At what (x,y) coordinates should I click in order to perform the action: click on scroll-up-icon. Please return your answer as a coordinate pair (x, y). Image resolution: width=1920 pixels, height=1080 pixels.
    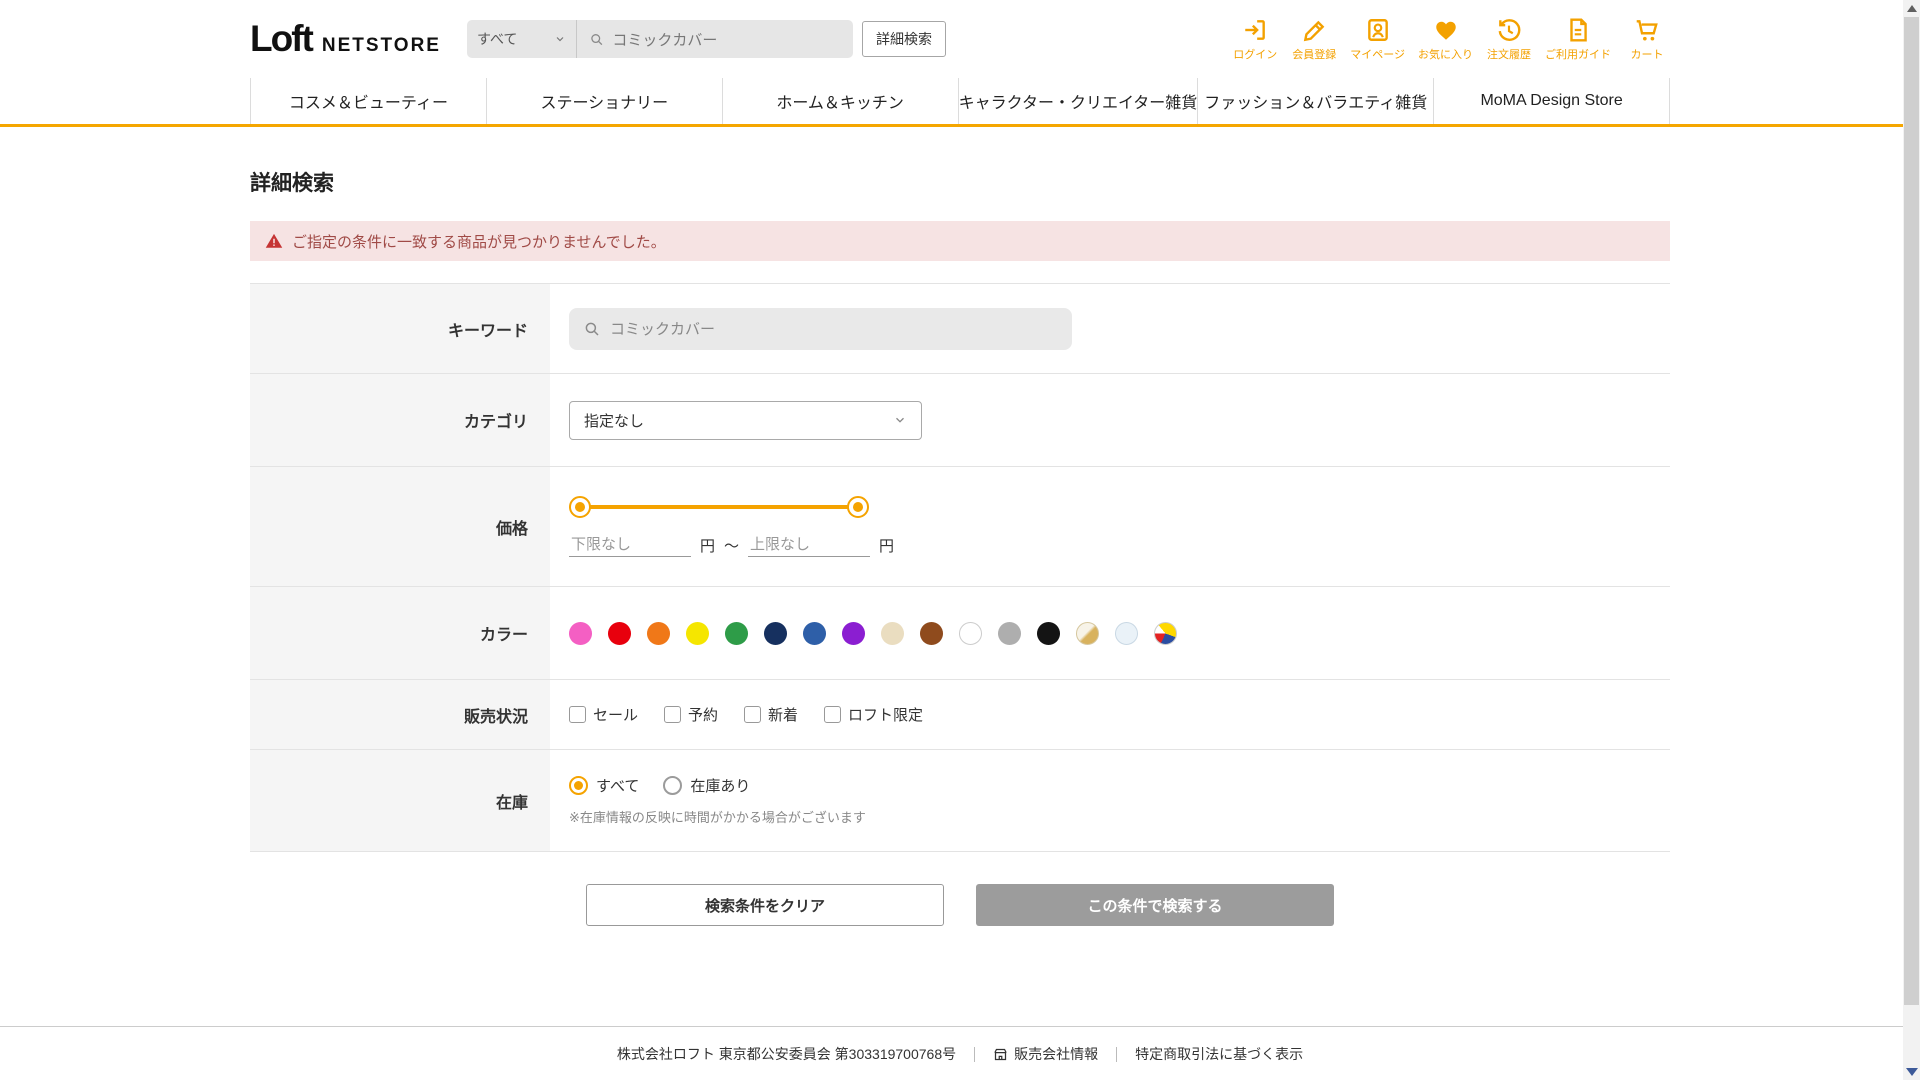
    Looking at the image, I should click on (1911, 8).